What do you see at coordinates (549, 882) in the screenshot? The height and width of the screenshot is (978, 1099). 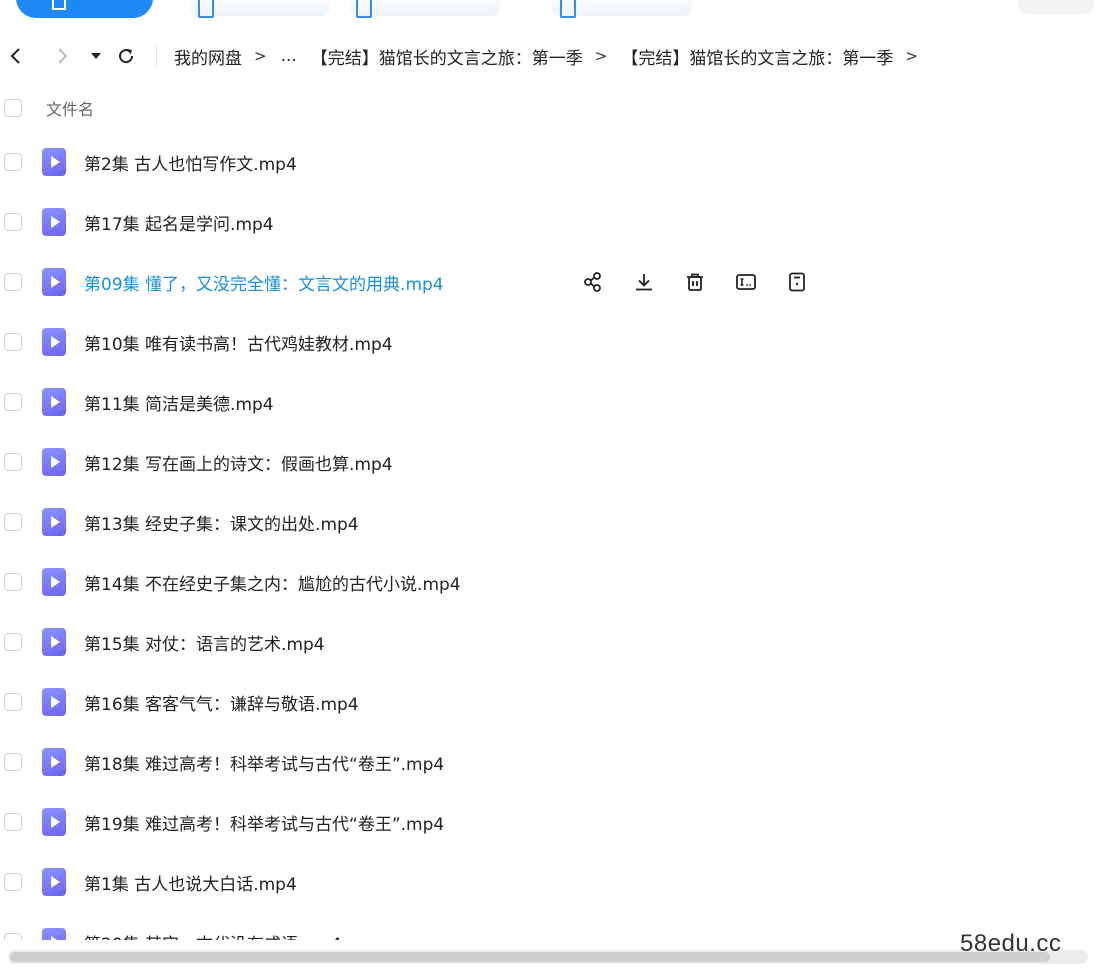 I see `file-row: 第1集 古人也说大白话.mp4` at bounding box center [549, 882].